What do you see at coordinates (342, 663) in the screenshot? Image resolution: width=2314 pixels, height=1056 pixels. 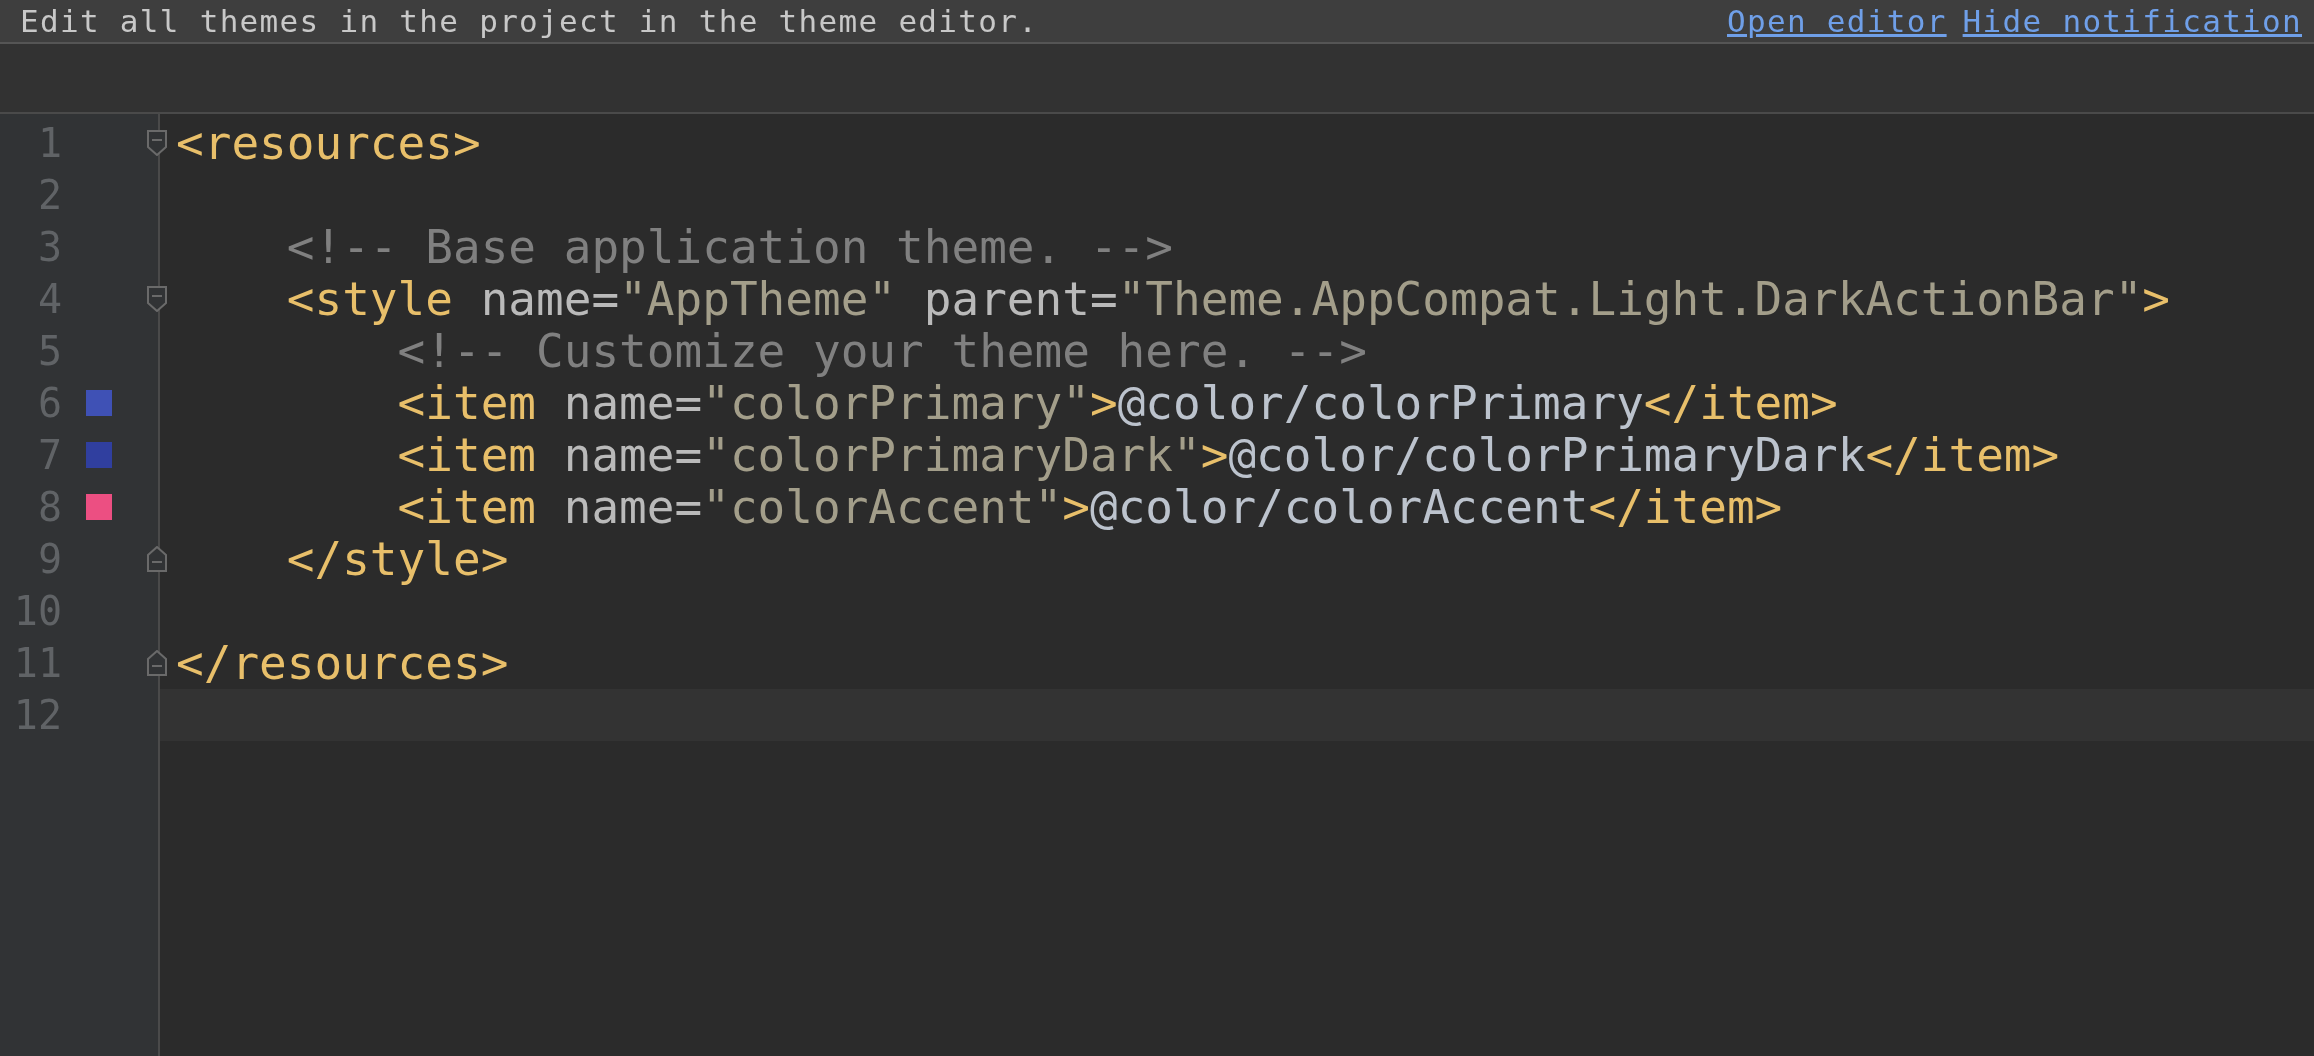 I see `code-line: </resources>` at bounding box center [342, 663].